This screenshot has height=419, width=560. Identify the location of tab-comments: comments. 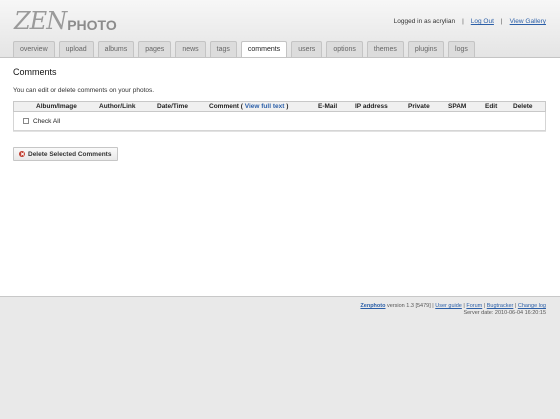
(264, 49).